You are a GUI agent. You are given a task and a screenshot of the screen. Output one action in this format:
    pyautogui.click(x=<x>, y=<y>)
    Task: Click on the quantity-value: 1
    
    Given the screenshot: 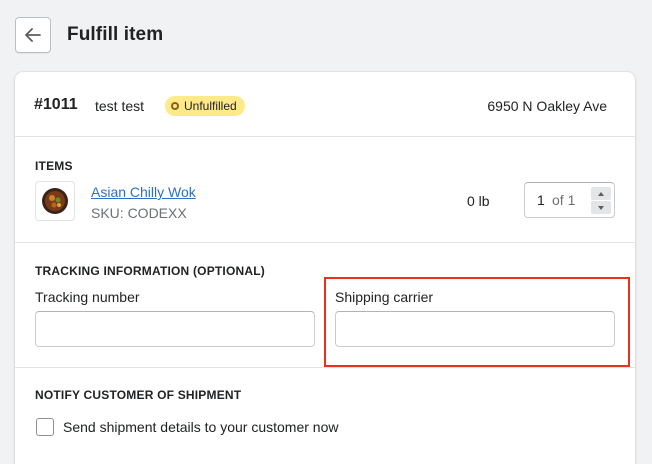 What is the action you would take?
    pyautogui.click(x=541, y=200)
    